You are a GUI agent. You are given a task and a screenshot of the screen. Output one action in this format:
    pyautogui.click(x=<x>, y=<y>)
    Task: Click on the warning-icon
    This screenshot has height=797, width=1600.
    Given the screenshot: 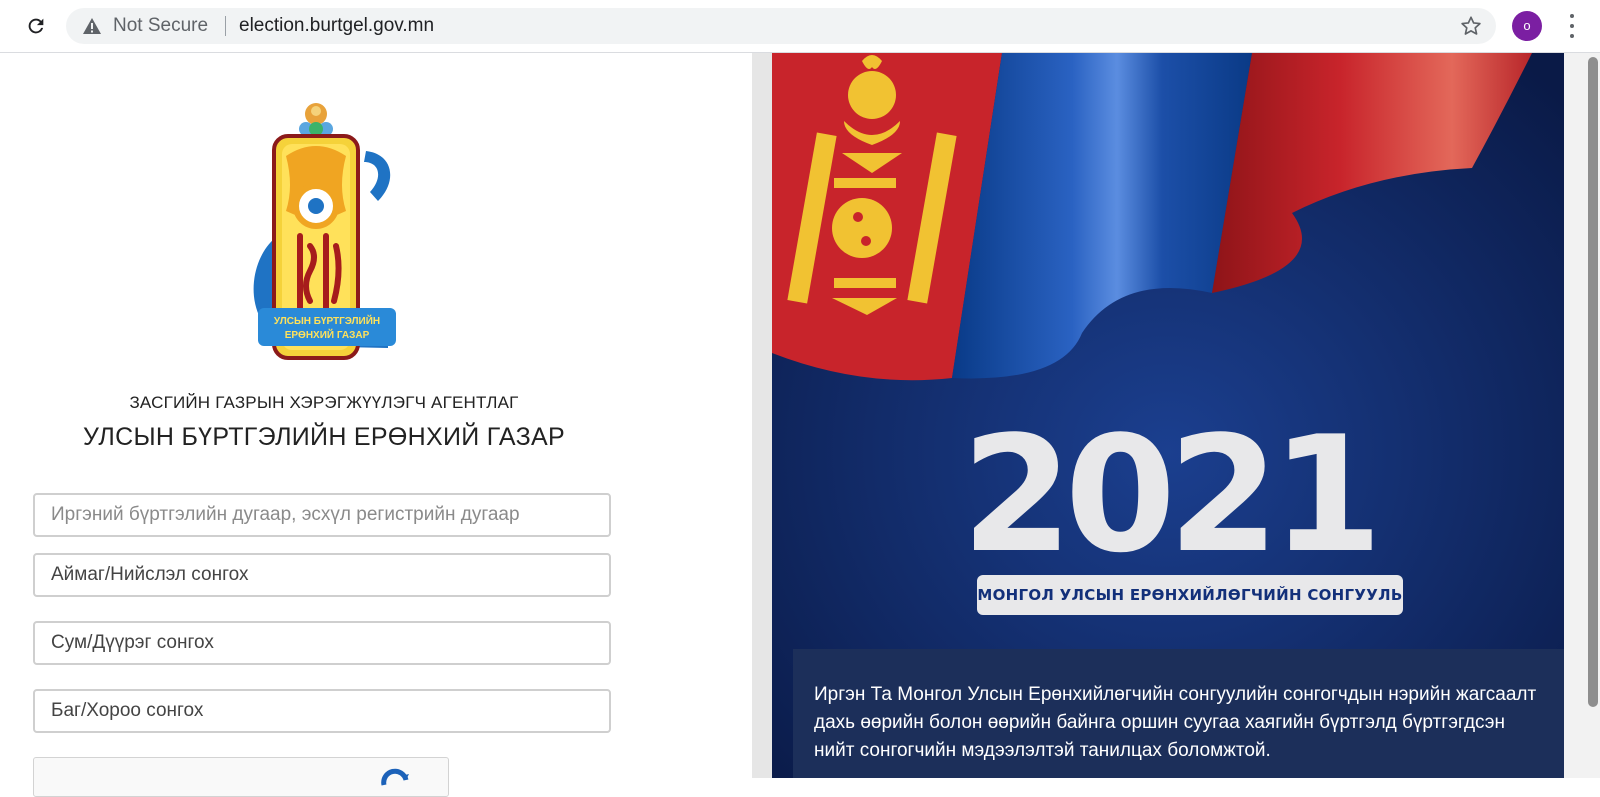 What is the action you would take?
    pyautogui.click(x=92, y=26)
    